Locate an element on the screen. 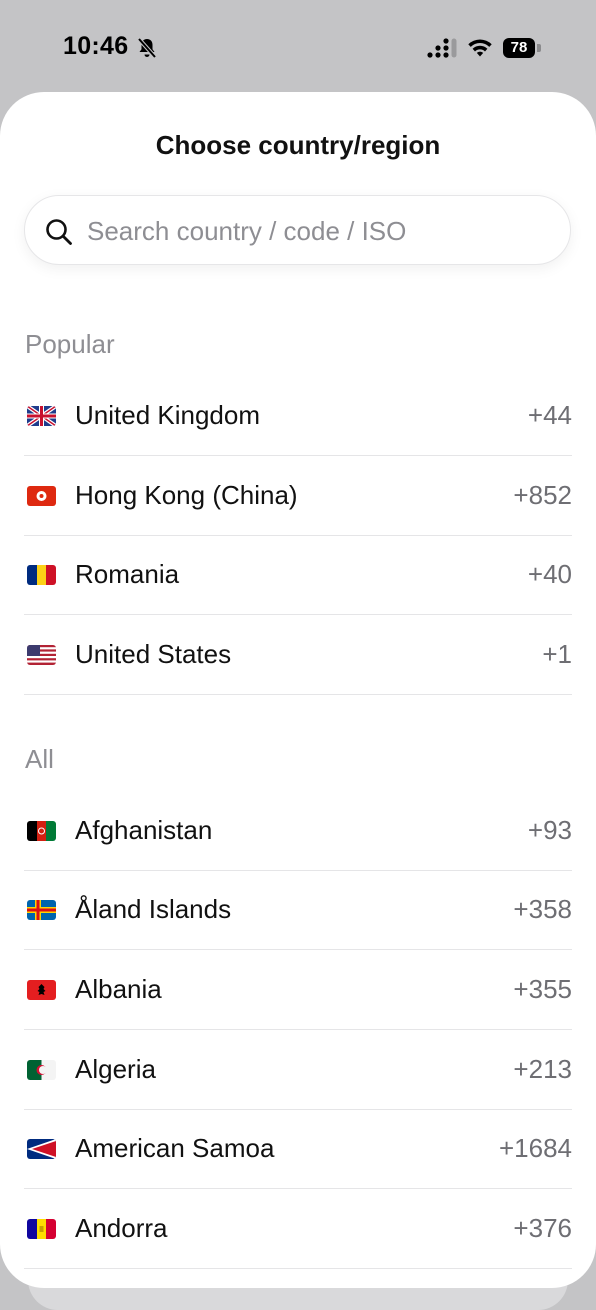 This screenshot has width=596, height=1310. country-row: Åland Islands +358 is located at coordinates (298, 910).